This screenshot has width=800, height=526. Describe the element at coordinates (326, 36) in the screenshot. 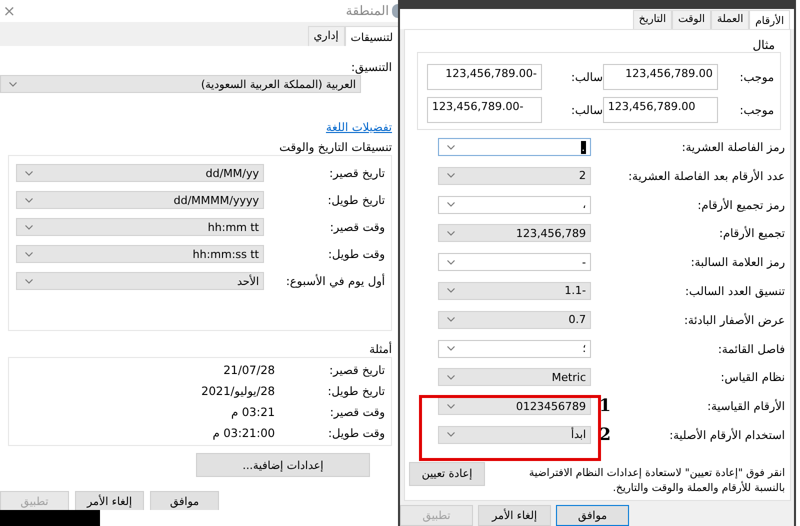

I see `tab: إداري` at that location.